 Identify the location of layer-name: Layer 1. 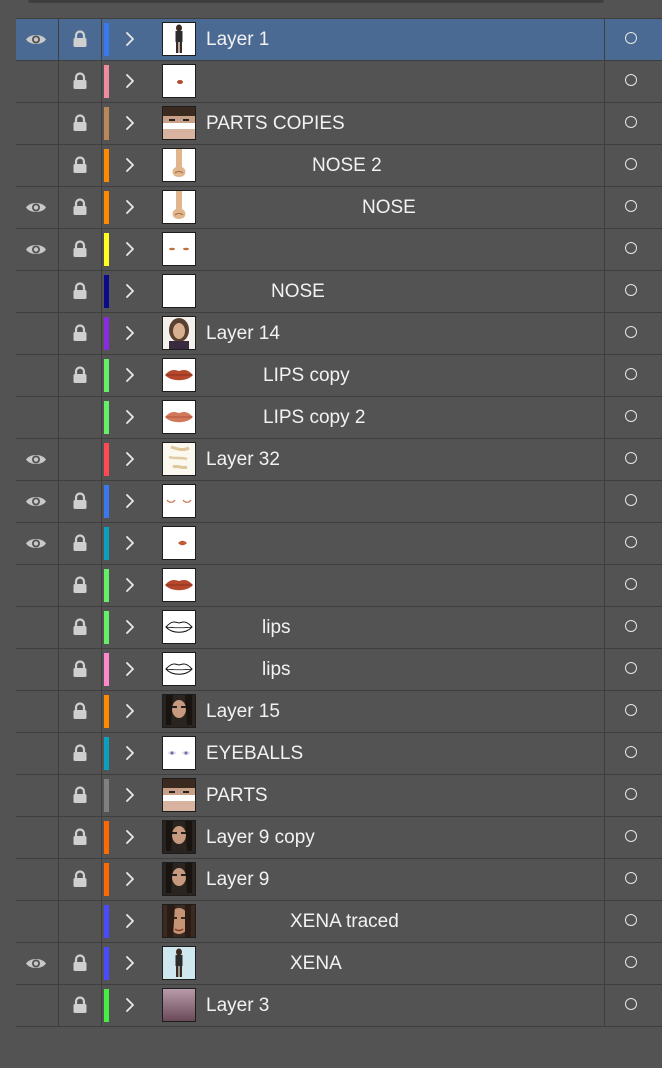
(237, 39).